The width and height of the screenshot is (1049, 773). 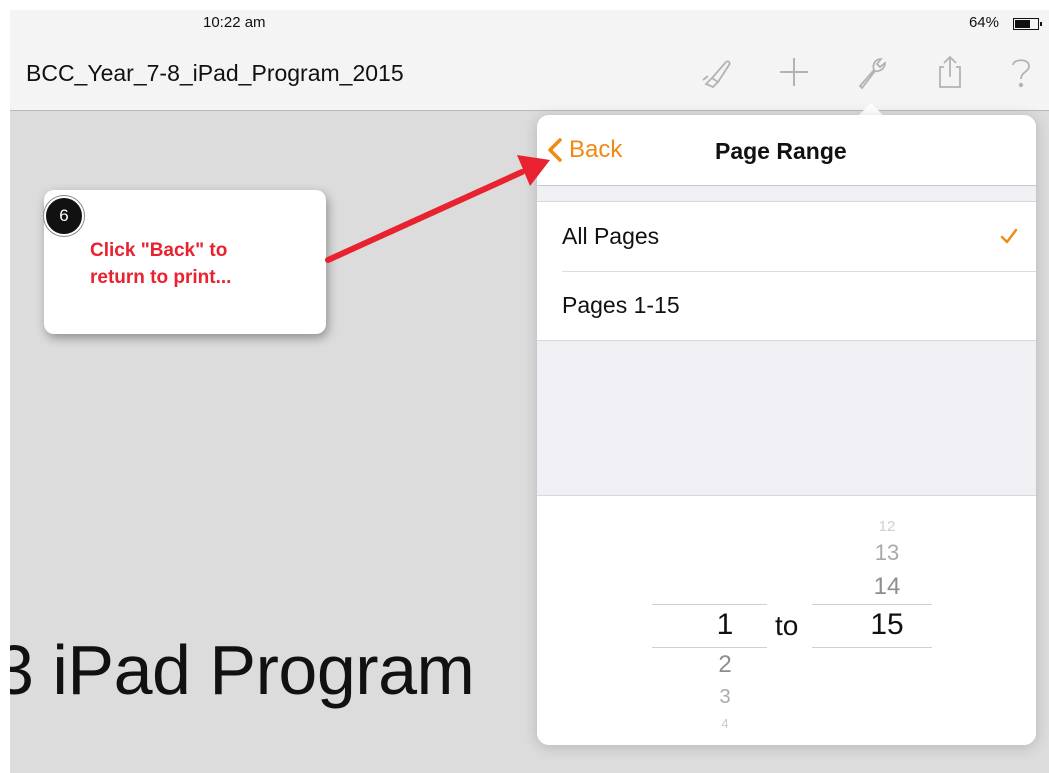 What do you see at coordinates (887, 526) in the screenshot?
I see `picker-to-value: 12` at bounding box center [887, 526].